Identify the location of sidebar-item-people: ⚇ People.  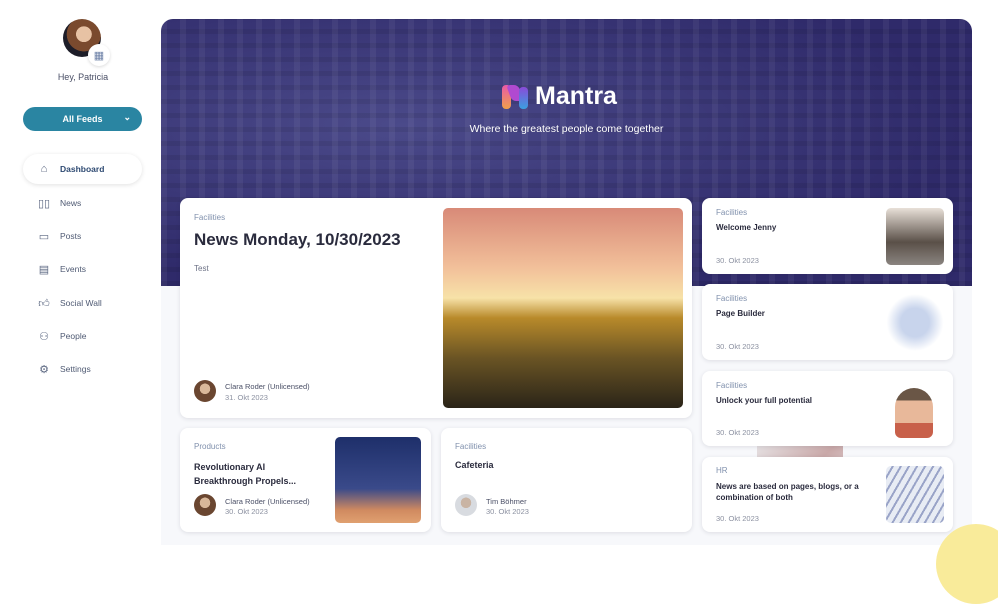
(82, 336).